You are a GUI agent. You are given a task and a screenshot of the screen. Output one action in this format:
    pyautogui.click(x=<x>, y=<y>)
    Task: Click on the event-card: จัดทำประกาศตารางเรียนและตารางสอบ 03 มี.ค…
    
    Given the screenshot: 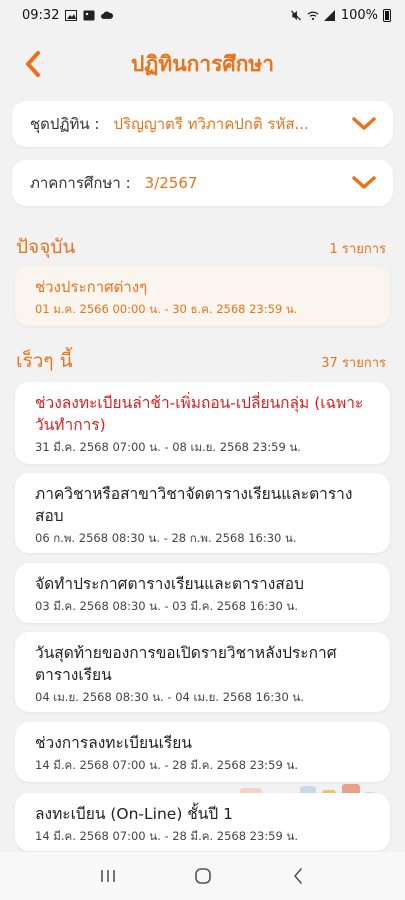 What is the action you would take?
    pyautogui.click(x=202, y=593)
    